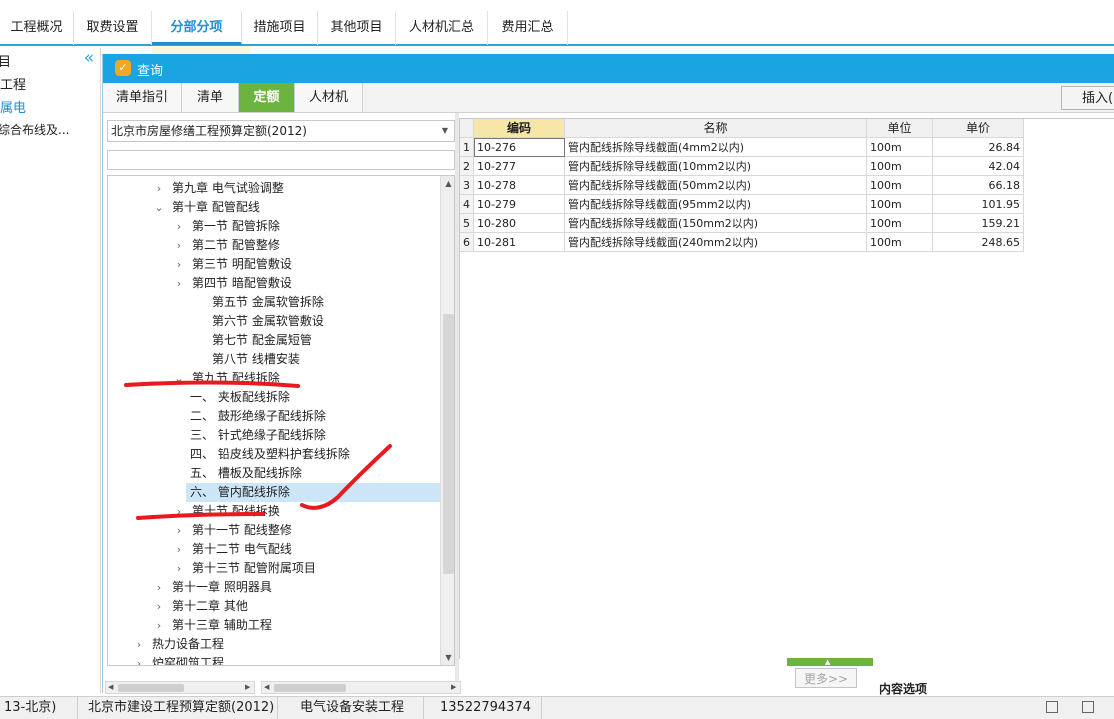  Describe the element at coordinates (447, 183) in the screenshot. I see `scroll-up-icon: ▲` at that location.